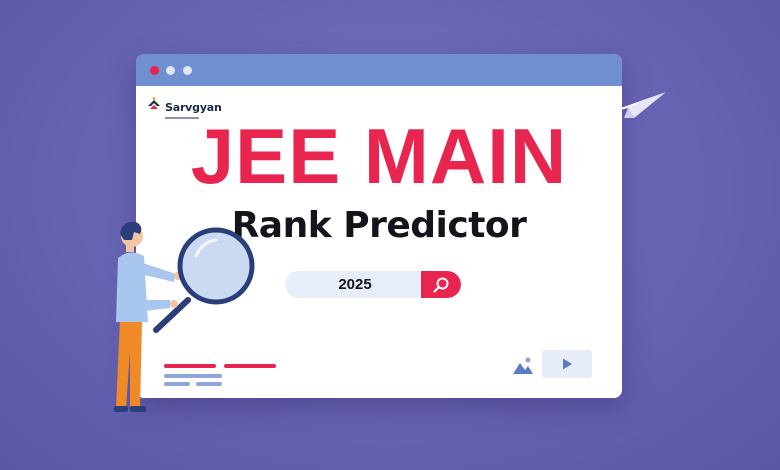 Image resolution: width=780 pixels, height=470 pixels. Describe the element at coordinates (170, 70) in the screenshot. I see `minimize-dot` at that location.